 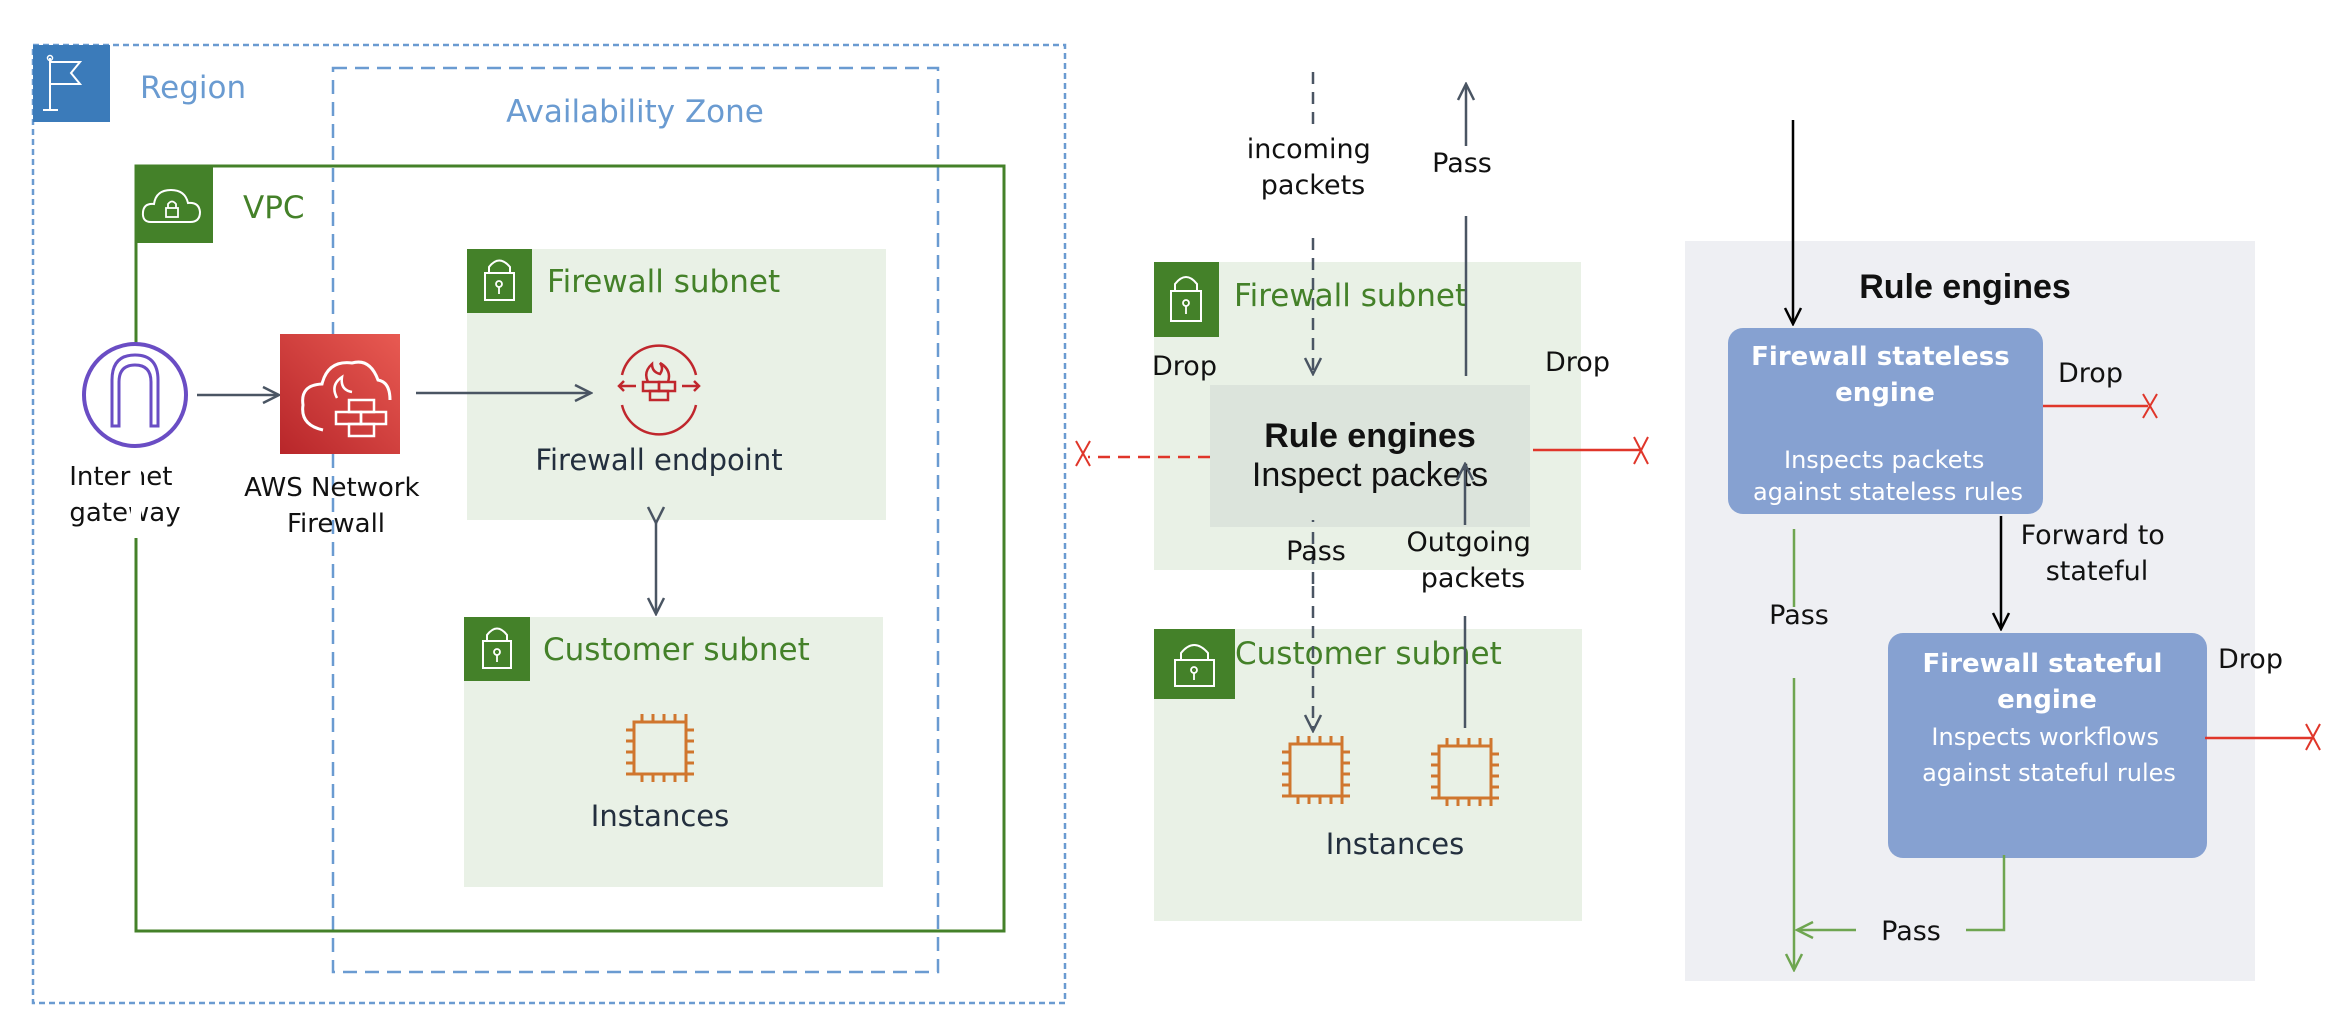 What do you see at coordinates (2047, 700) in the screenshot?
I see `stateful-title-line2: engine` at bounding box center [2047, 700].